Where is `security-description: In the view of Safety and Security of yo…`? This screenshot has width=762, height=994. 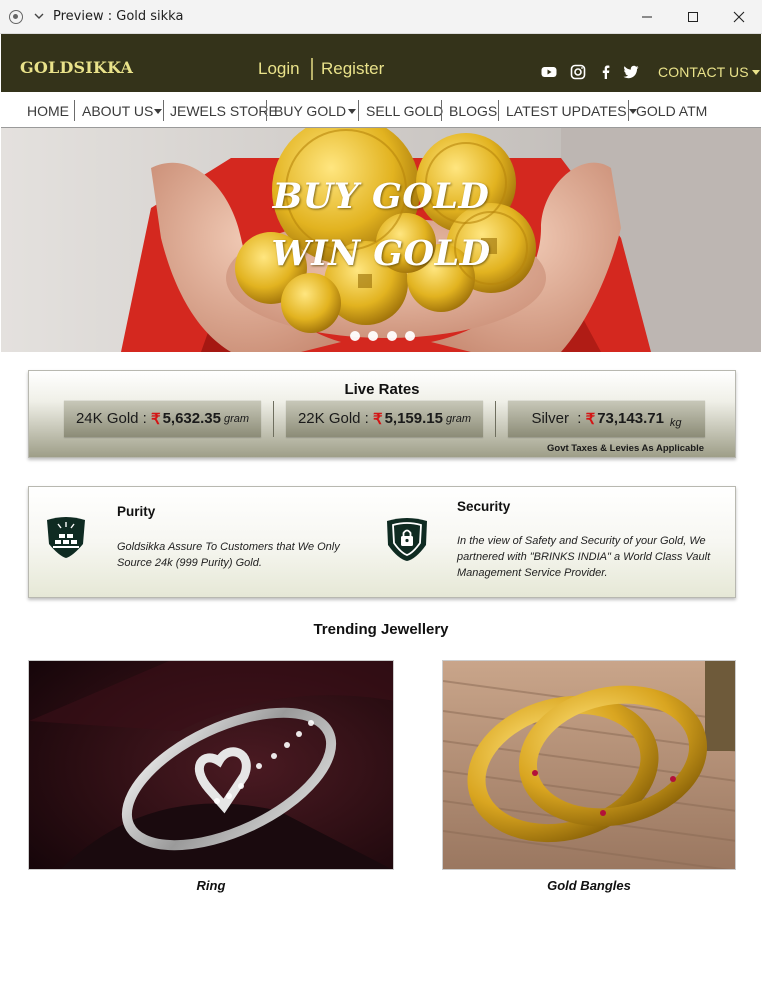
security-description: In the view of Safety and Security of yo… is located at coordinates (584, 557).